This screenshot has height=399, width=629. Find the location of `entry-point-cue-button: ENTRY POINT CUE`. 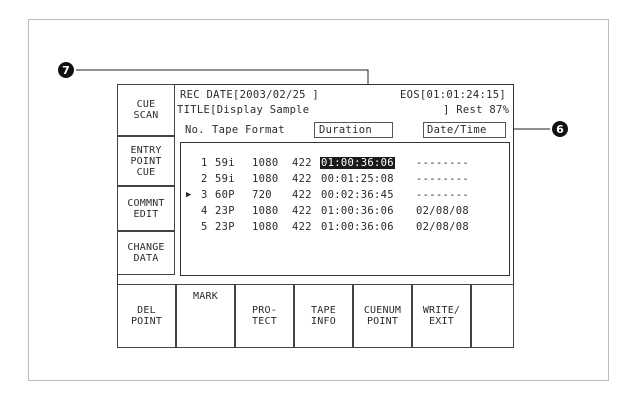

entry-point-cue-button: ENTRY POINT CUE is located at coordinates (146, 161).